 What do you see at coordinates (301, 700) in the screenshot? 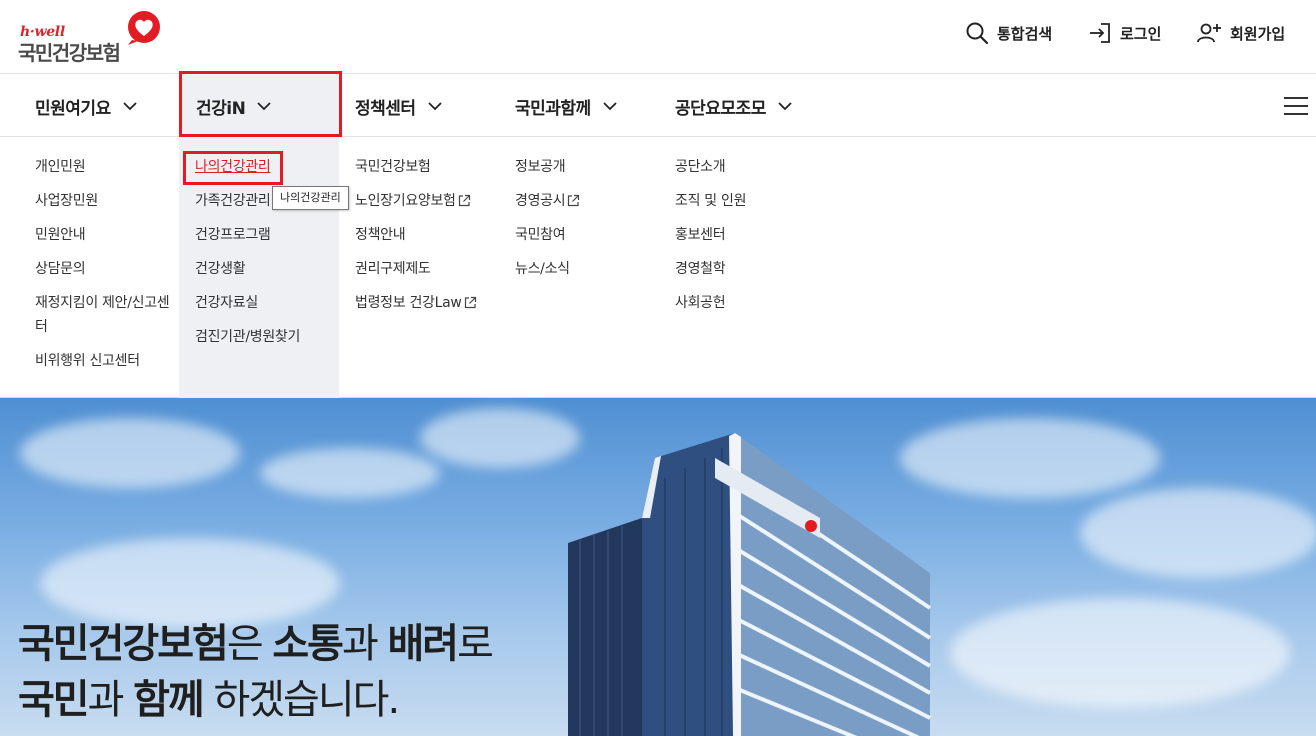
I see `hero-text-part: 하겠습니다.` at bounding box center [301, 700].